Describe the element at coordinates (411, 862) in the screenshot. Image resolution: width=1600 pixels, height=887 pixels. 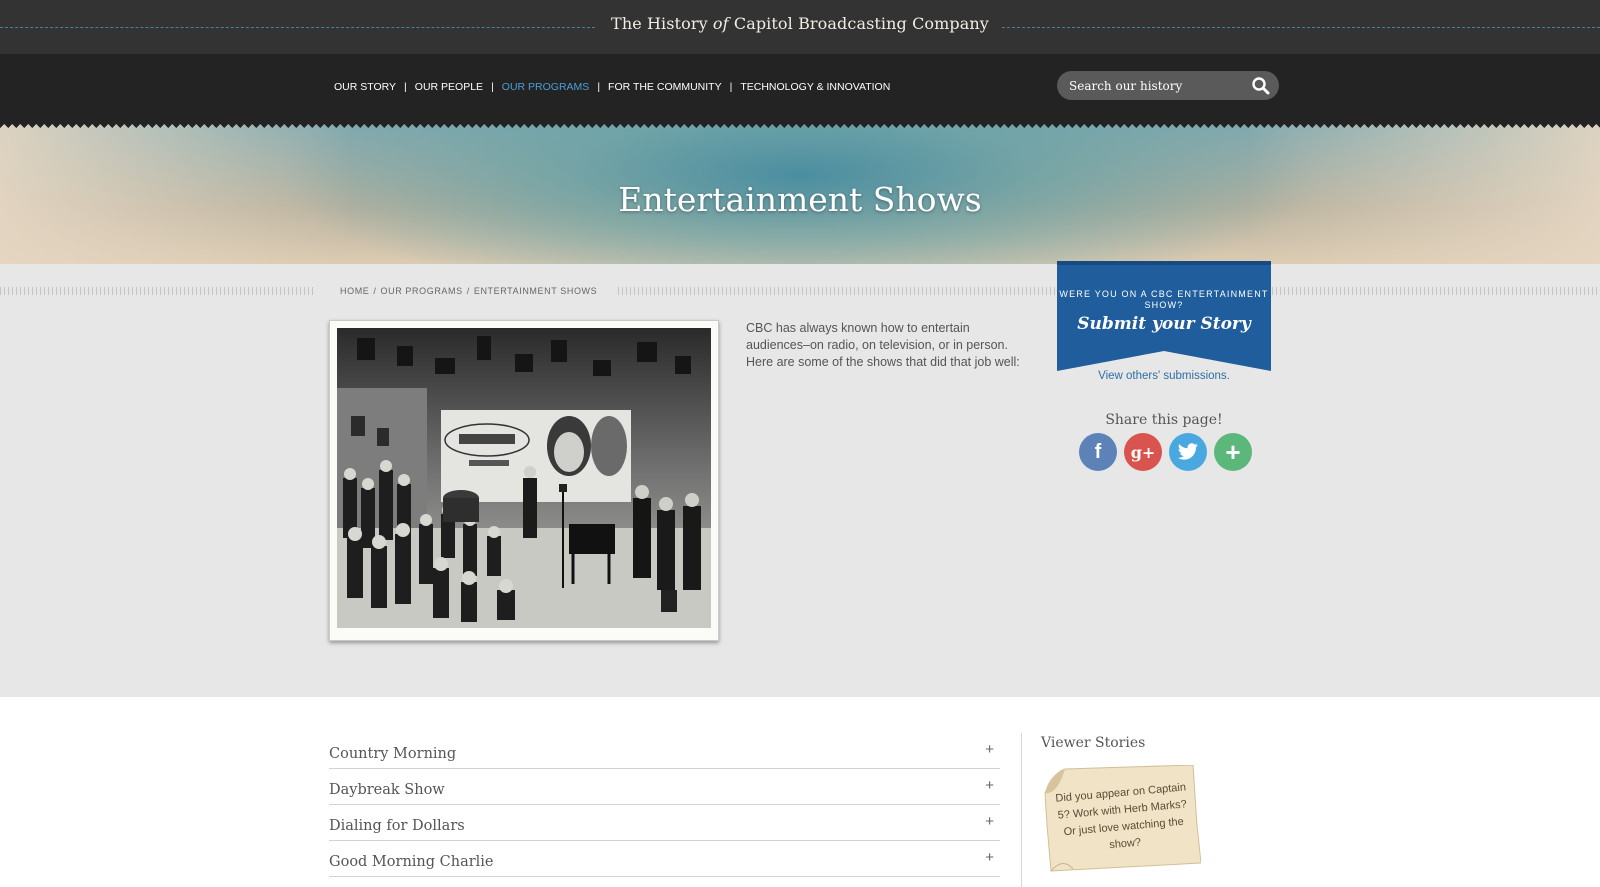
I see `accordion-label: Good Morning Charlie` at that location.